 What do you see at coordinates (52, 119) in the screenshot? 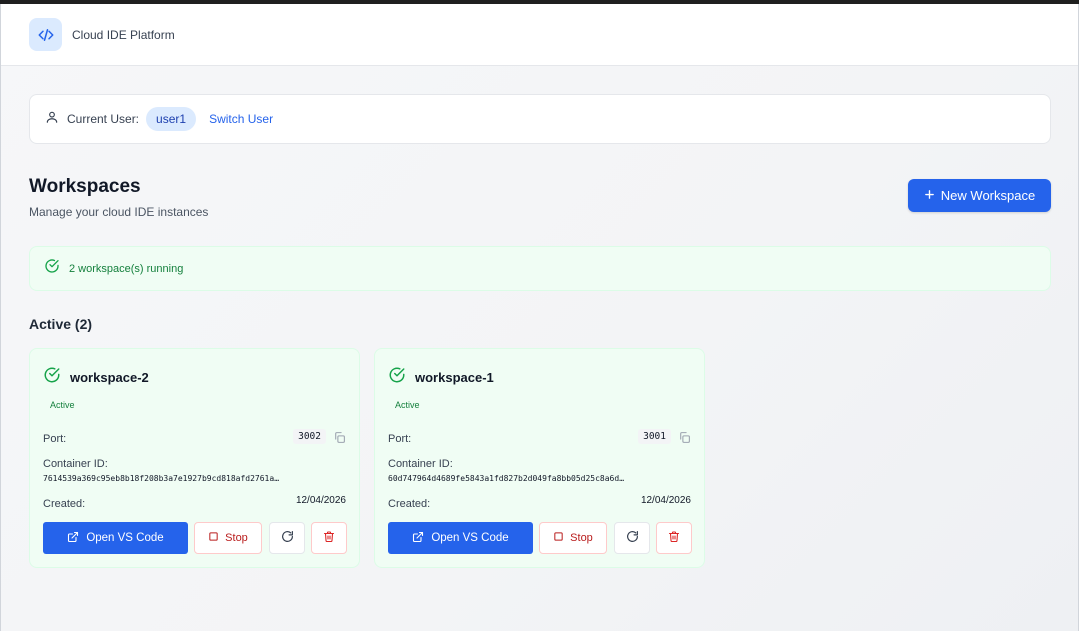
I see `user-icon` at bounding box center [52, 119].